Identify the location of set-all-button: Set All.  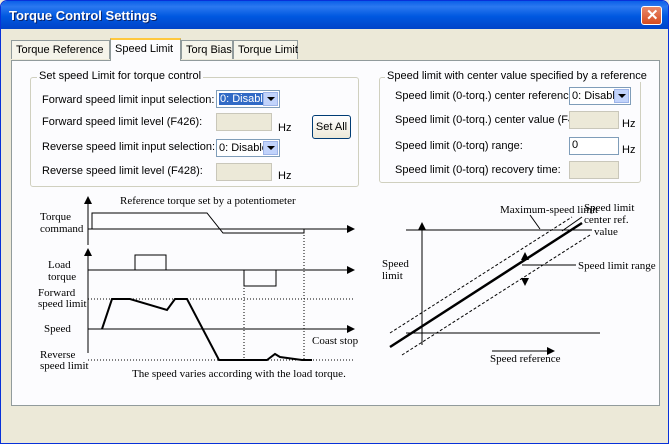
(331, 127).